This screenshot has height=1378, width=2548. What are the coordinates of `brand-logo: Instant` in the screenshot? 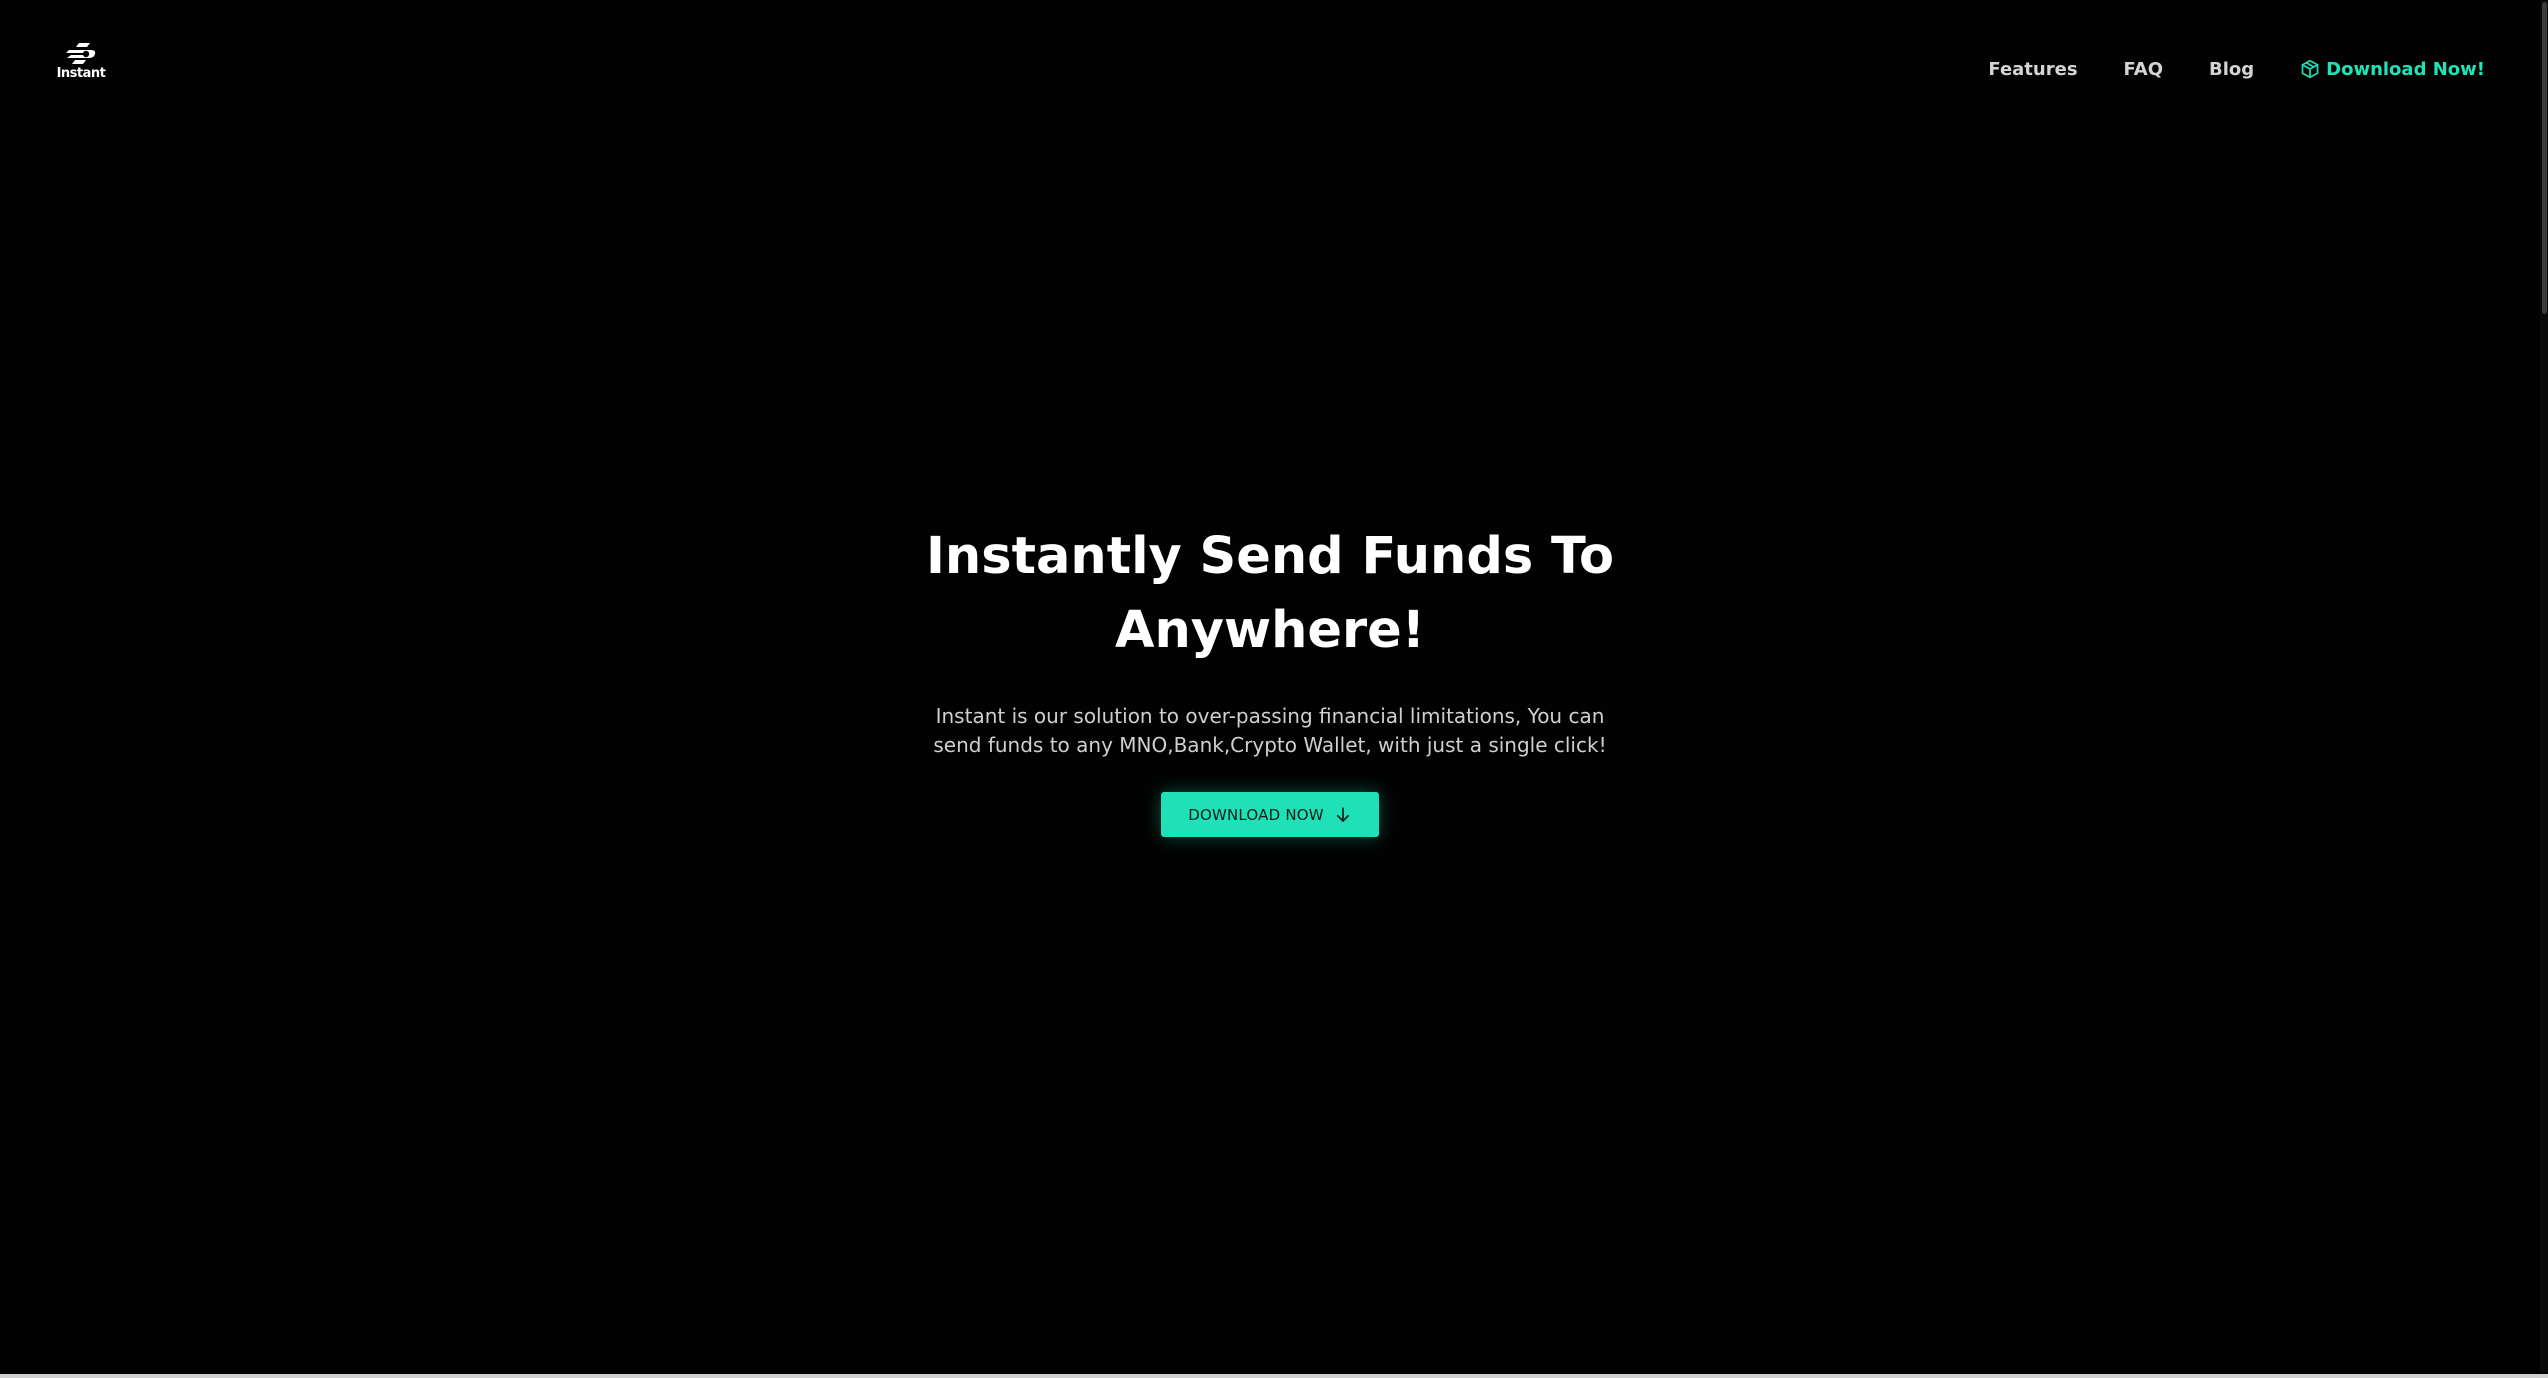 It's located at (81, 65).